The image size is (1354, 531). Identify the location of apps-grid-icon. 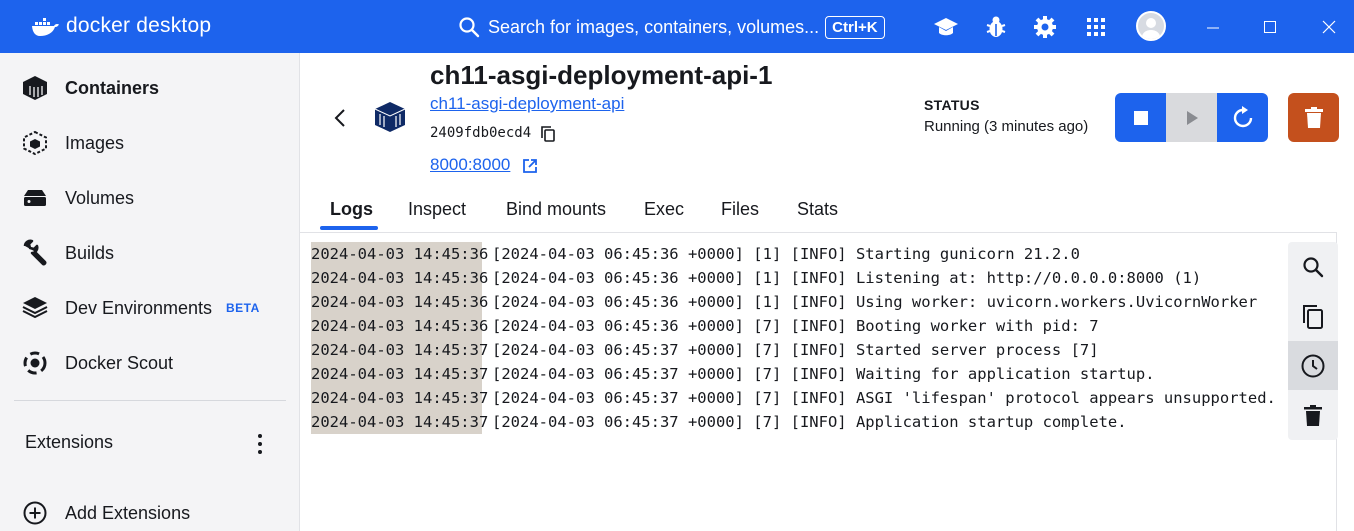
(1096, 27).